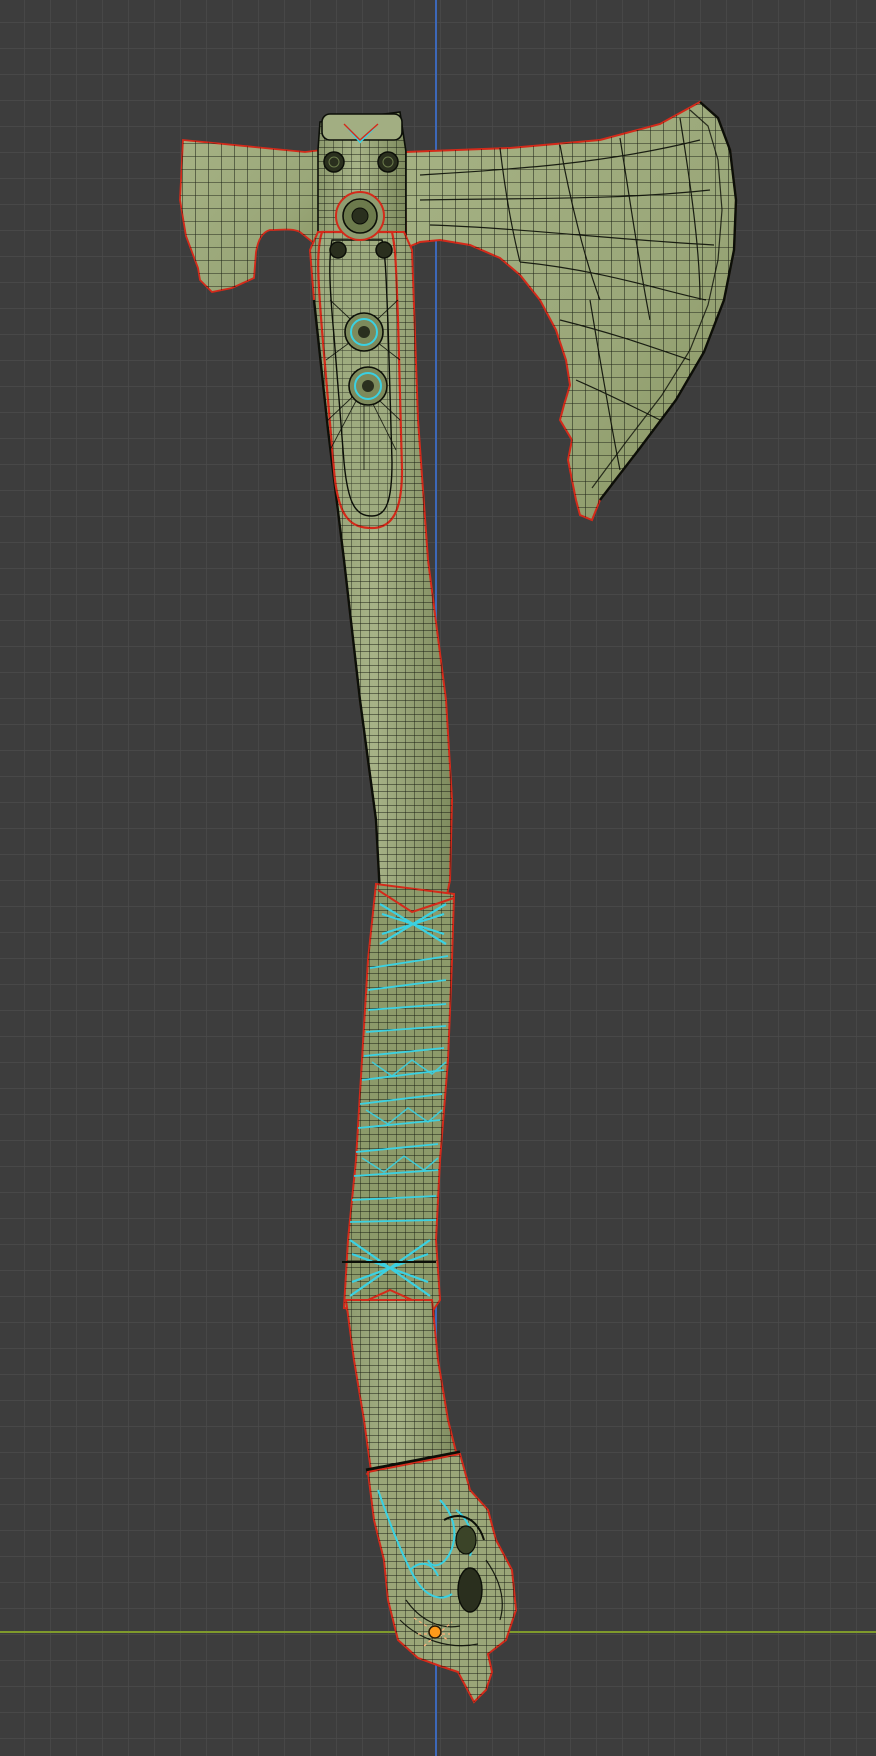 The image size is (876, 1756). I want to click on rivet-top-left, so click(334, 162).